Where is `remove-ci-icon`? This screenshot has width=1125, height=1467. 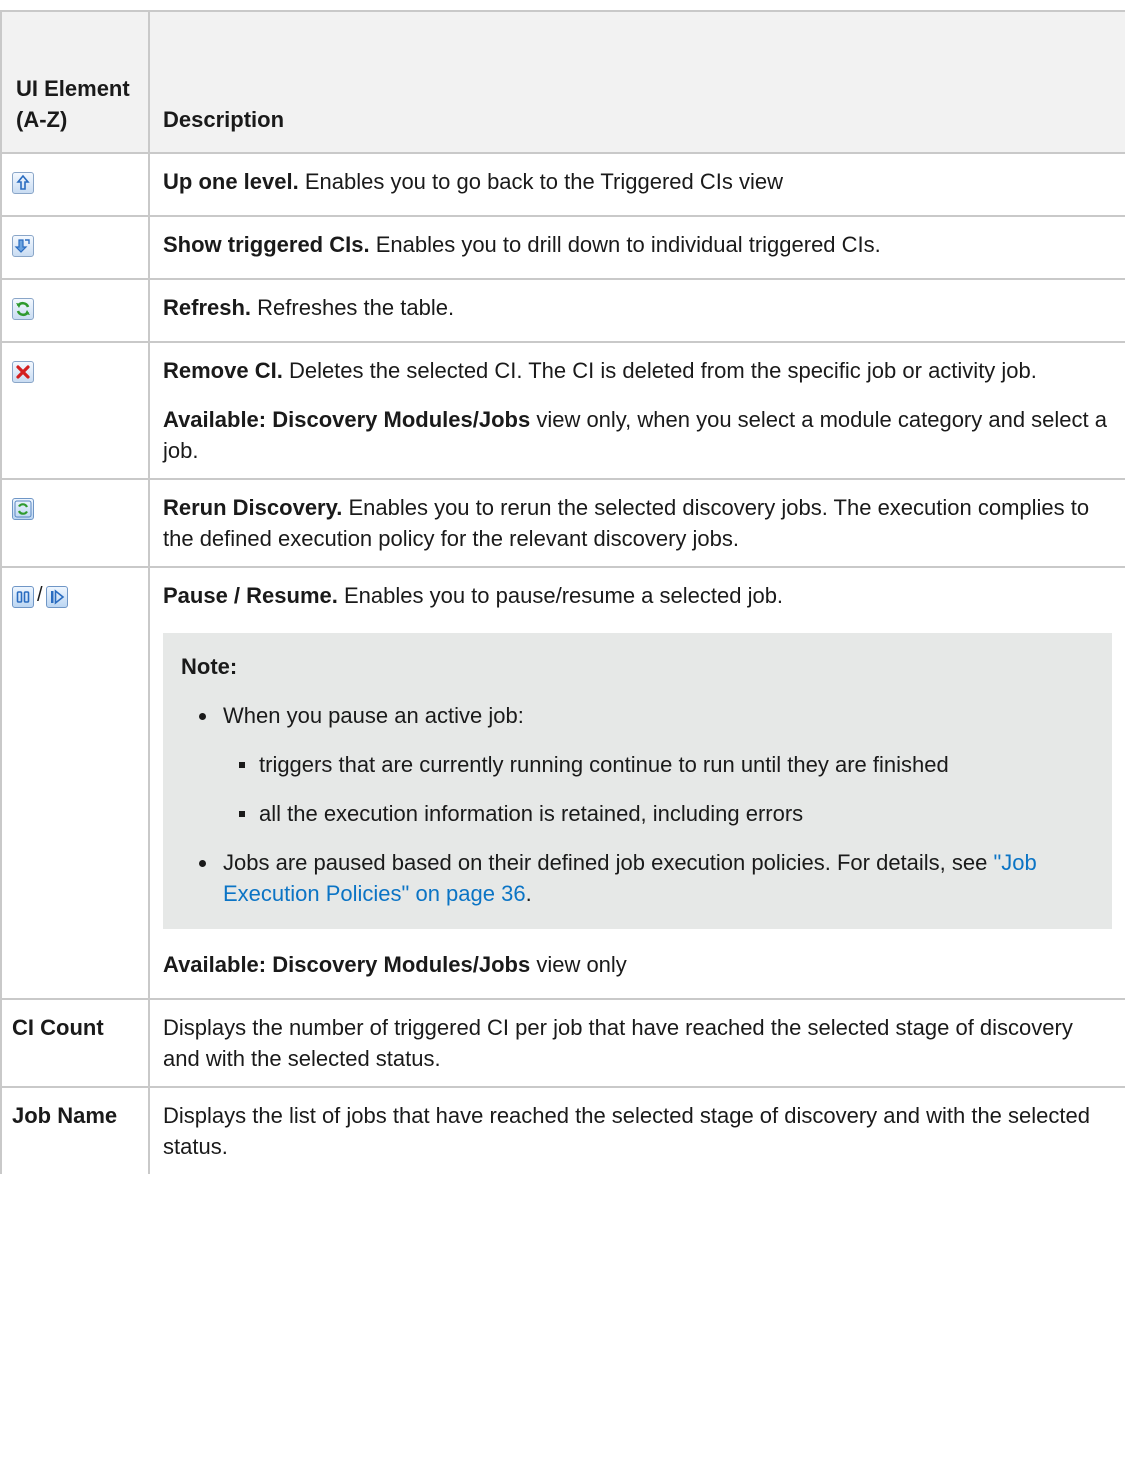 remove-ci-icon is located at coordinates (23, 372).